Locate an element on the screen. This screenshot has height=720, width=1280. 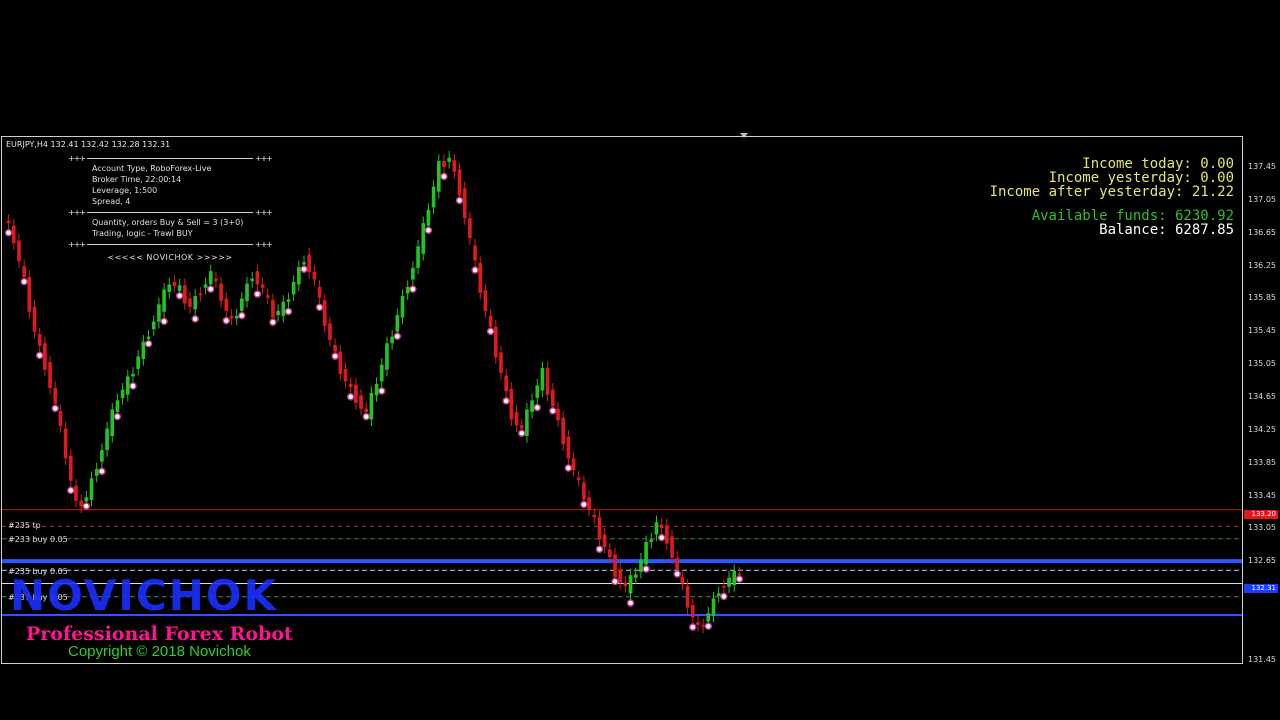
balance: Balance: 6287.85 is located at coordinates (1166, 230).